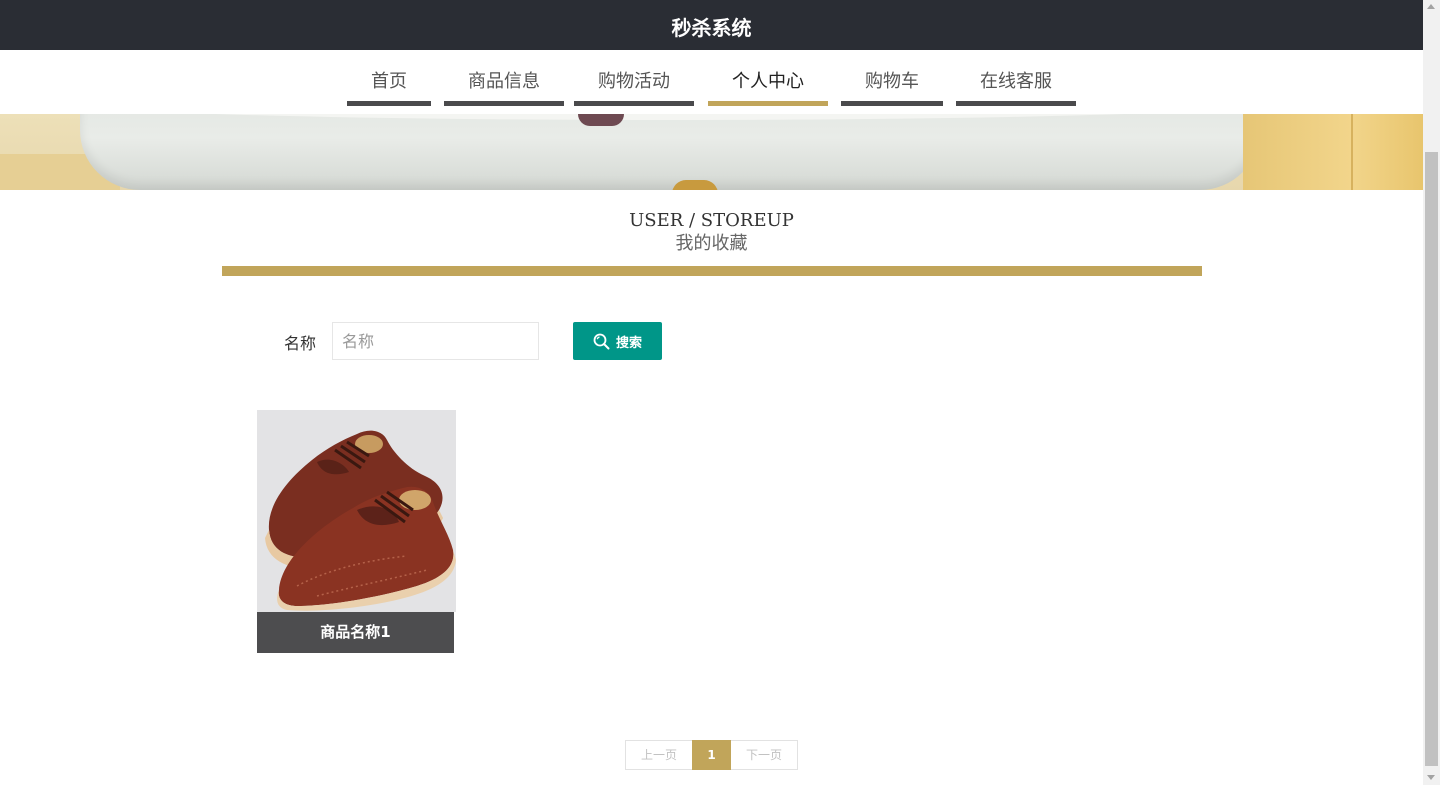 The image size is (1440, 785). What do you see at coordinates (1431, 777) in the screenshot?
I see `scroll-down-arrow-icon` at bounding box center [1431, 777].